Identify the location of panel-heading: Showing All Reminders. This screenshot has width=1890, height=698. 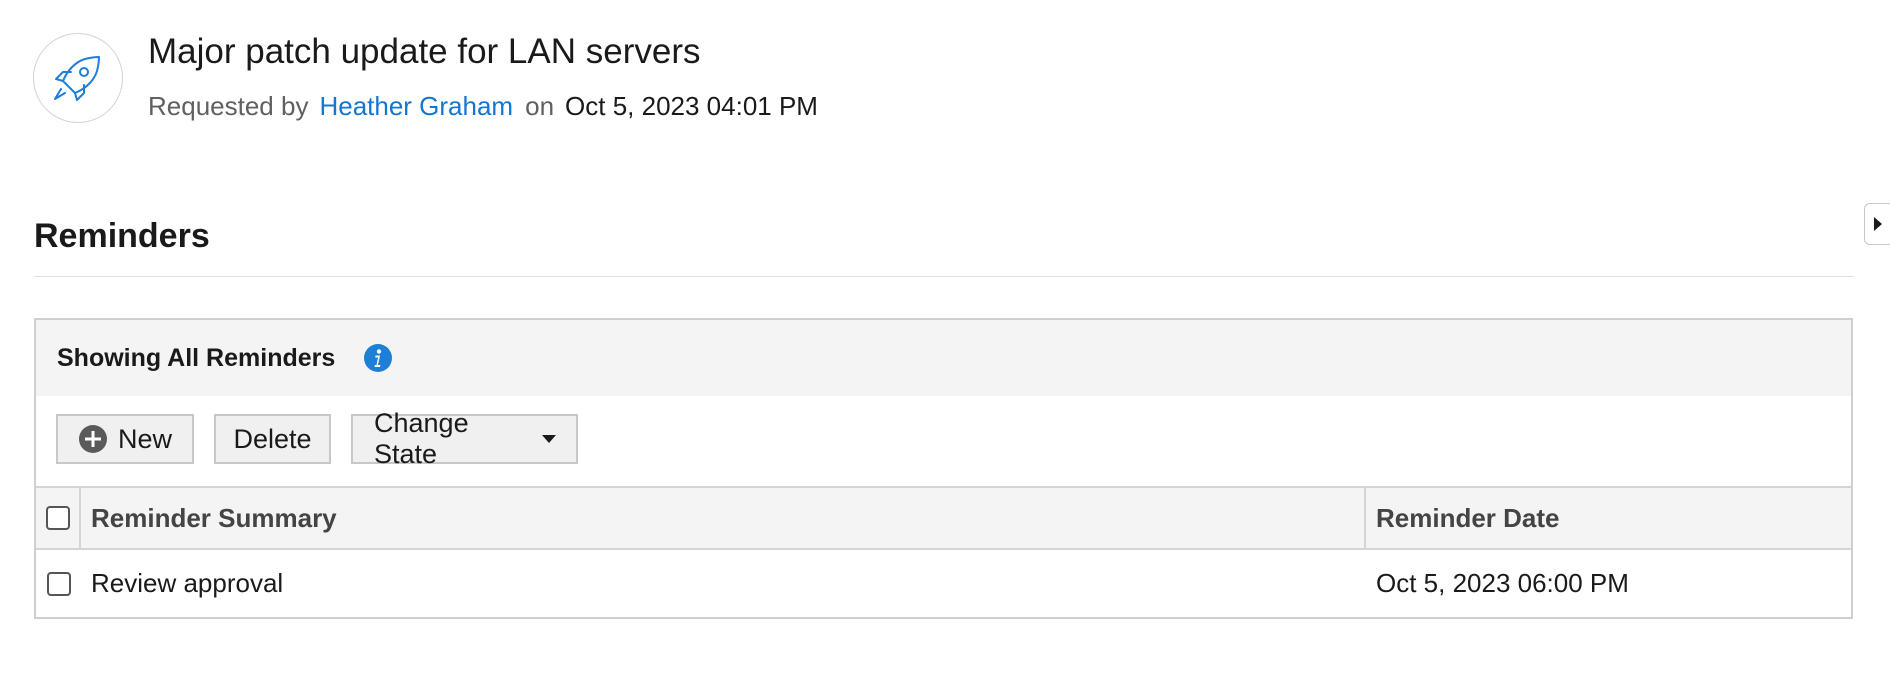
(196, 357).